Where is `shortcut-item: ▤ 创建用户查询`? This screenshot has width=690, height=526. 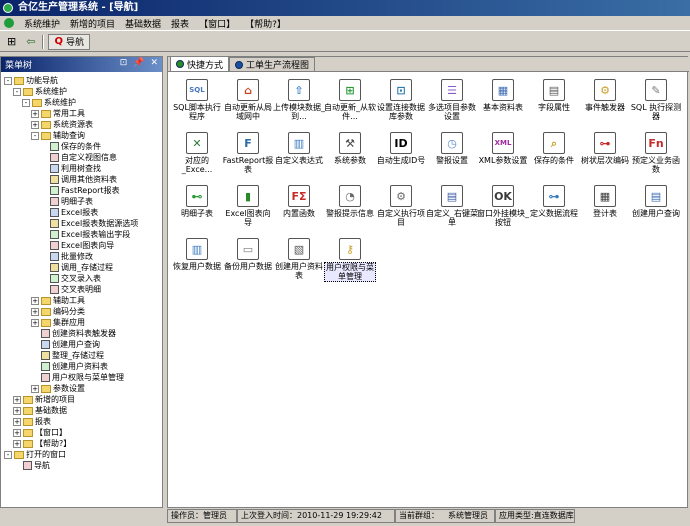 shortcut-item: ▤ 创建用户查询 is located at coordinates (656, 212).